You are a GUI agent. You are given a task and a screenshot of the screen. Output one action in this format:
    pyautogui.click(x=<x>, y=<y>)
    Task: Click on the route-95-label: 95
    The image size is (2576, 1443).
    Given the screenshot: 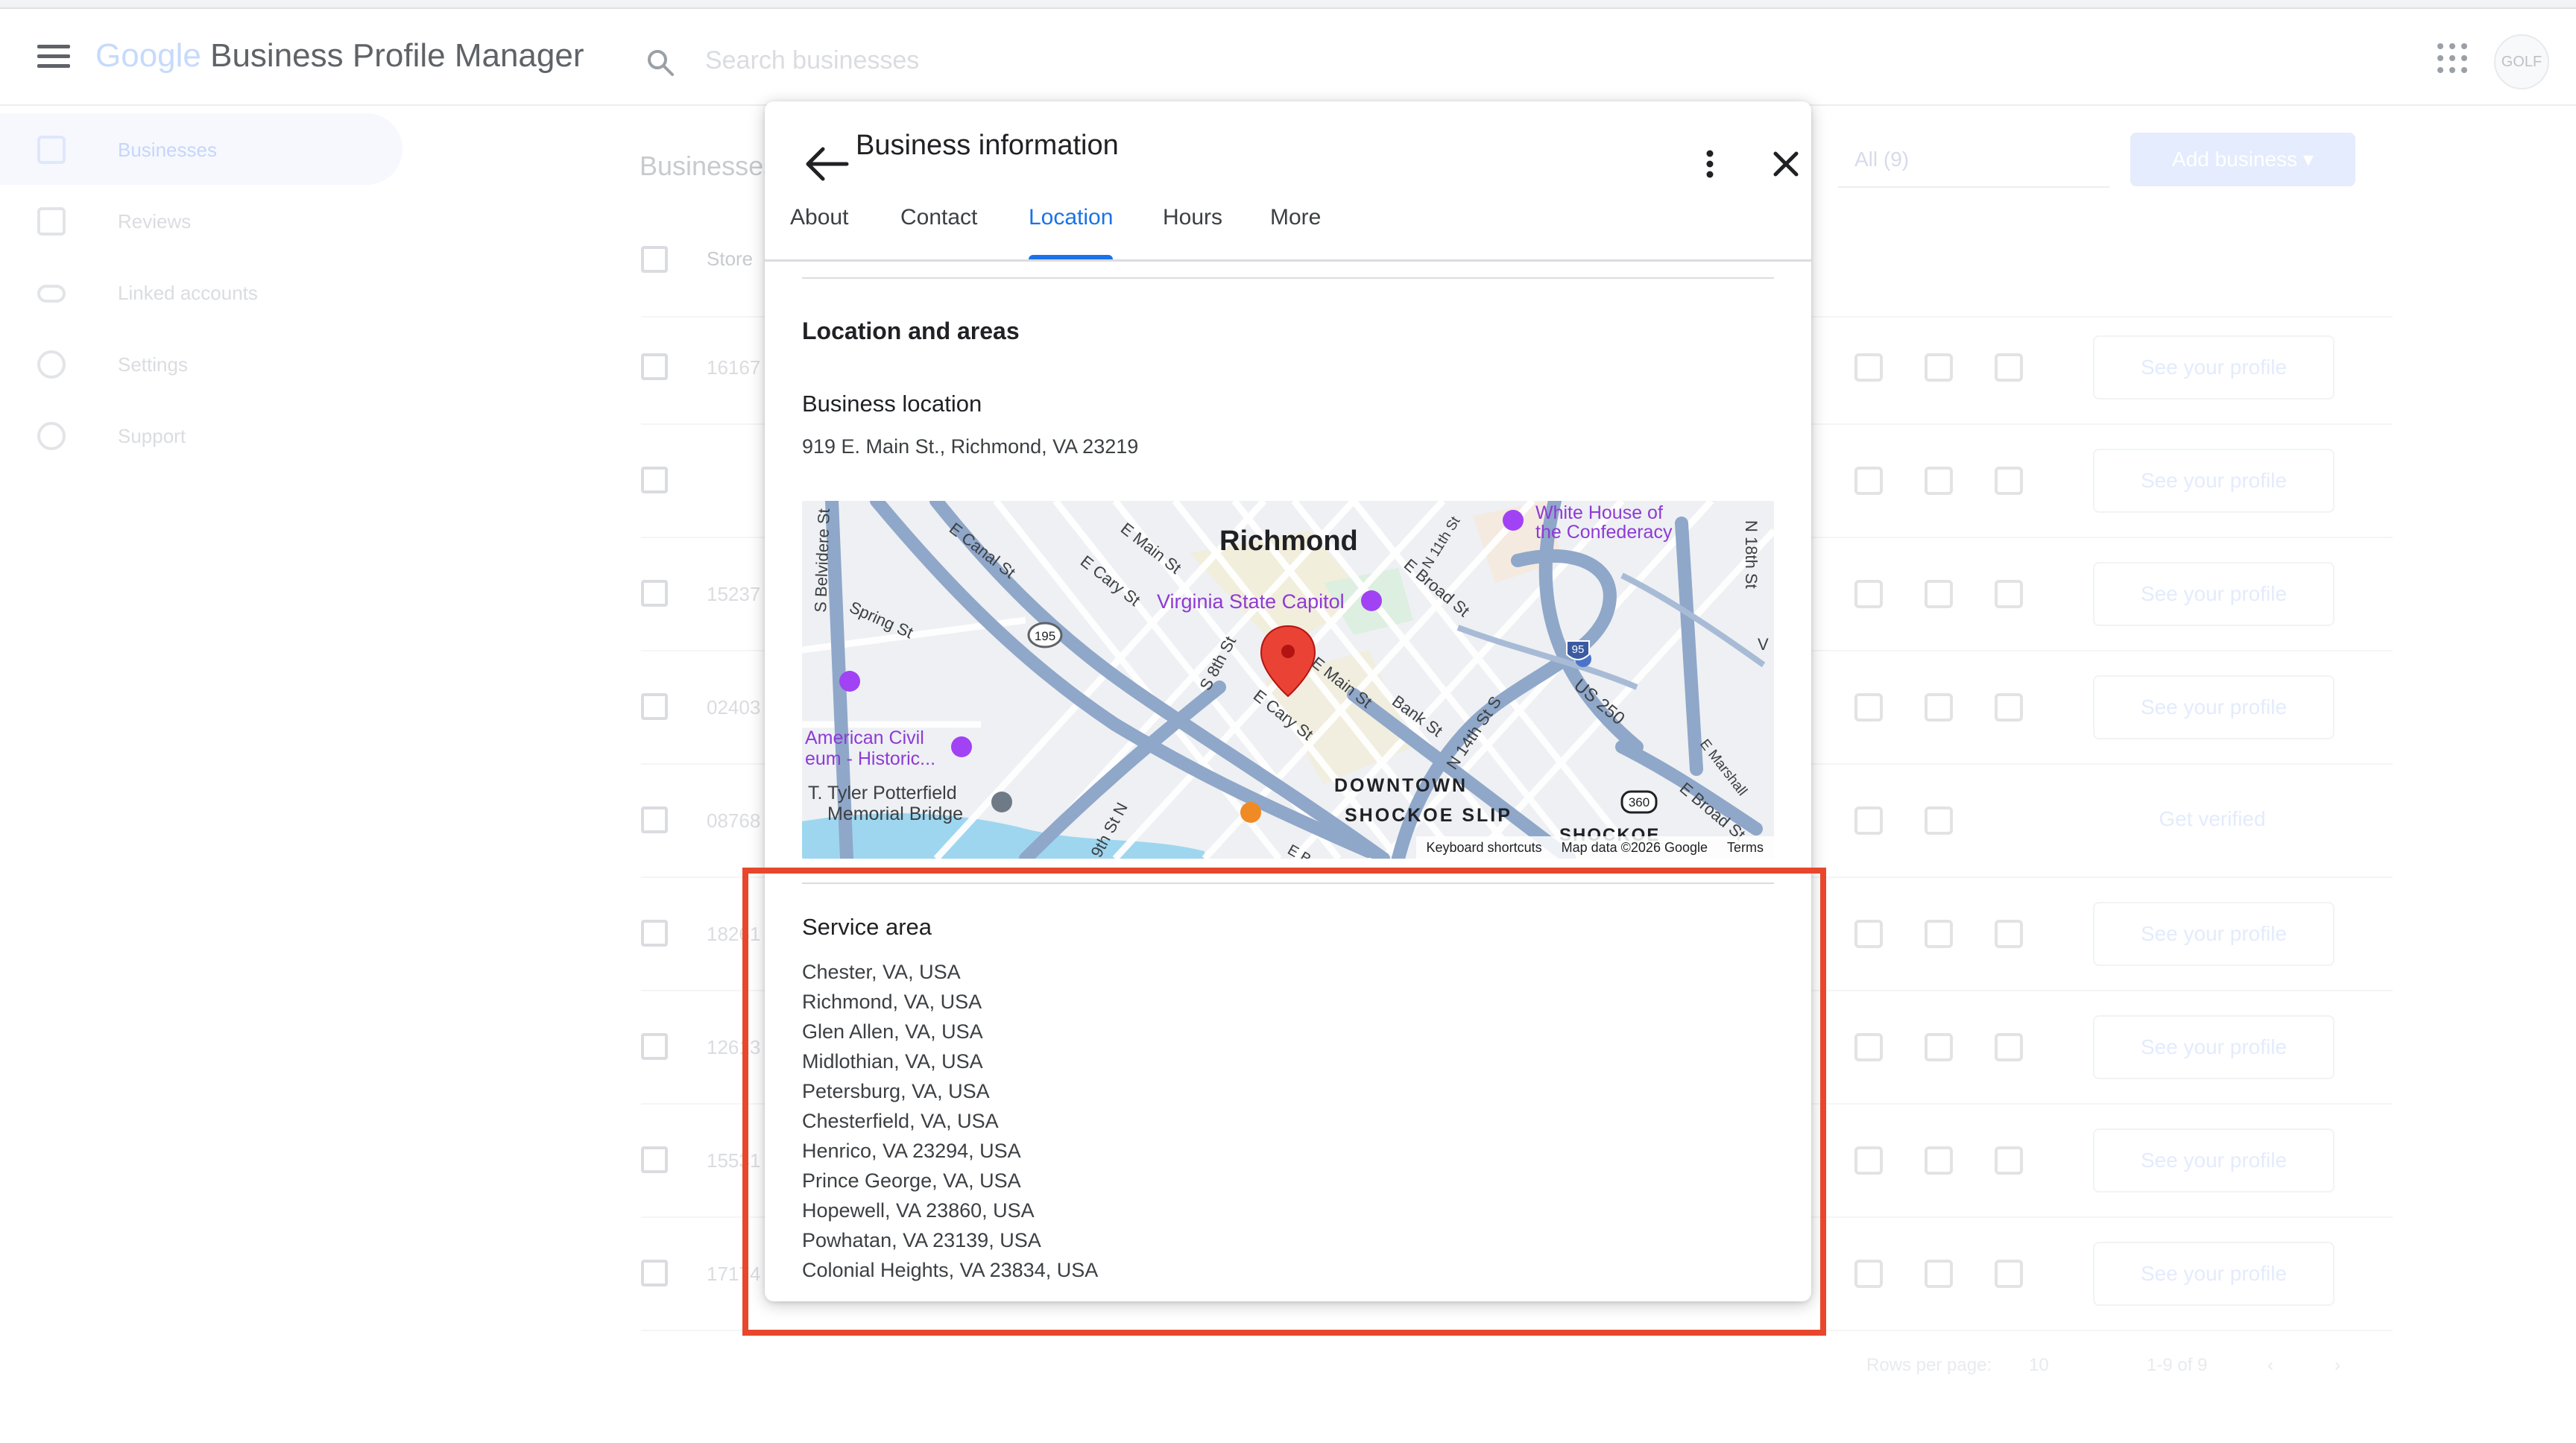 What is the action you would take?
    pyautogui.click(x=1579, y=649)
    